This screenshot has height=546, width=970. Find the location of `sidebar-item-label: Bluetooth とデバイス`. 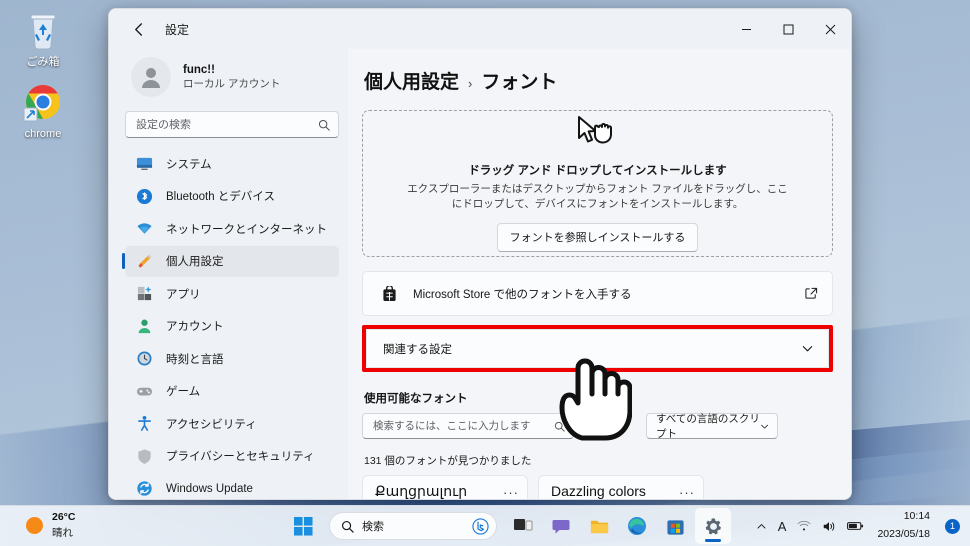

sidebar-item-label: Bluetooth とデバイス is located at coordinates (220, 197).